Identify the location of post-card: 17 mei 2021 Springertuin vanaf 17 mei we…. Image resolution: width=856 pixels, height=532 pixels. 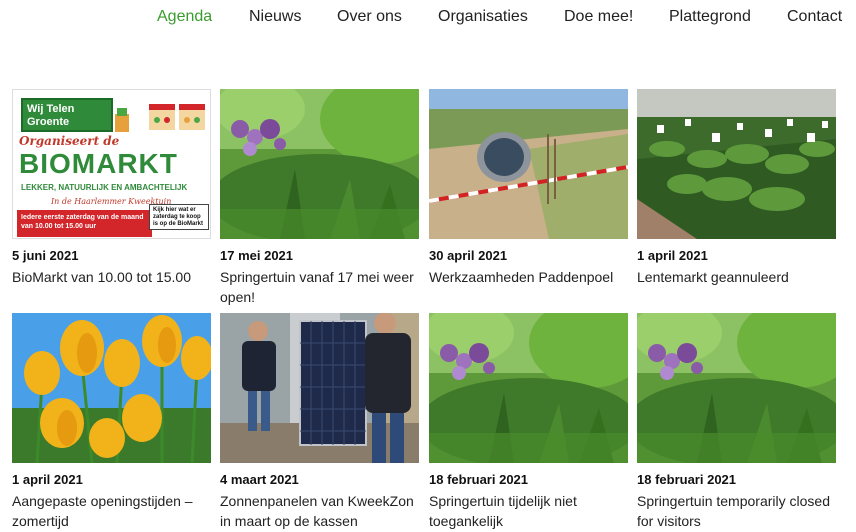
(319, 198).